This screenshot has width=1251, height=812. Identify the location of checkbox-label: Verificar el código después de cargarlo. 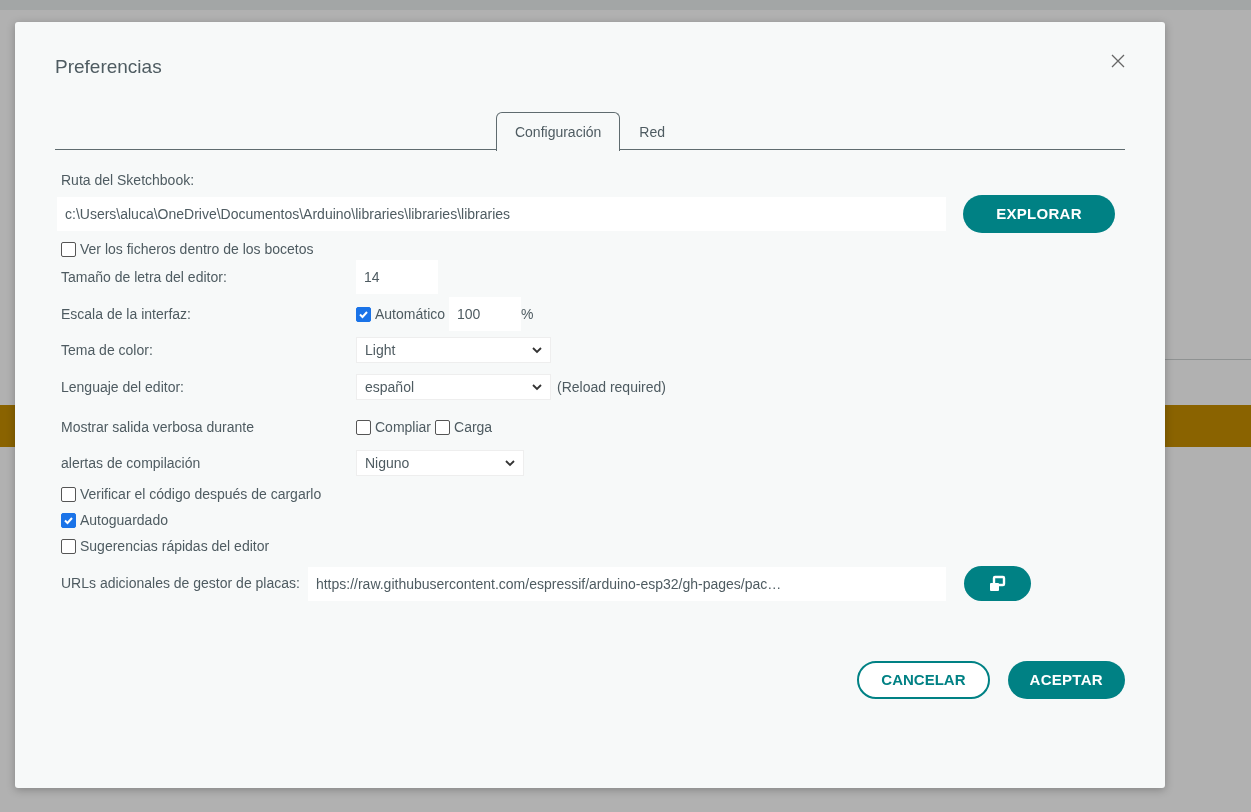
(201, 494).